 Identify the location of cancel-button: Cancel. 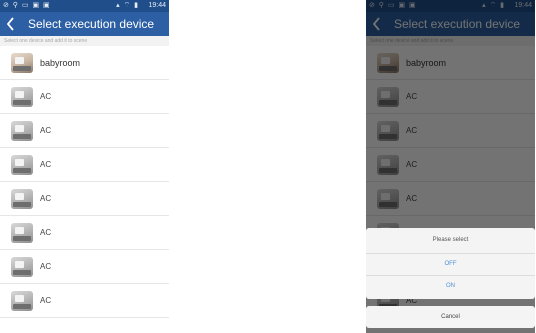
(450, 317).